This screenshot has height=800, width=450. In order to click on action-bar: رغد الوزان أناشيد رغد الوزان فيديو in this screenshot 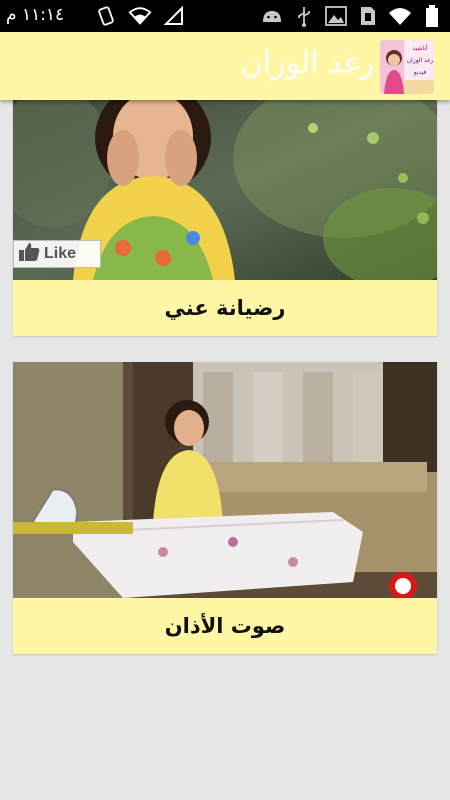, I will do `click(225, 66)`.